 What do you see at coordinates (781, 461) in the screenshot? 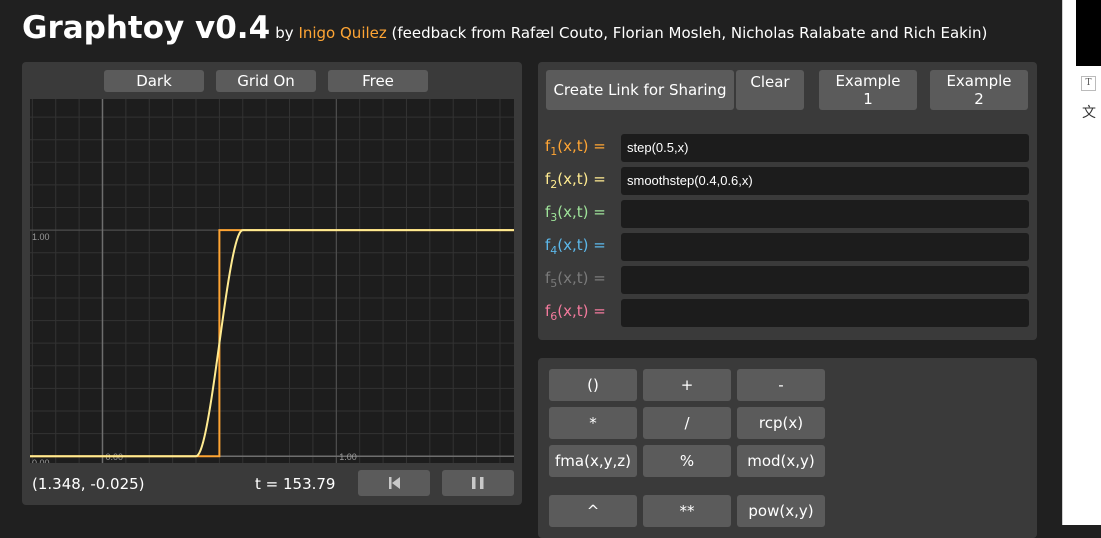
I see `key-button: mod(x,y)` at bounding box center [781, 461].